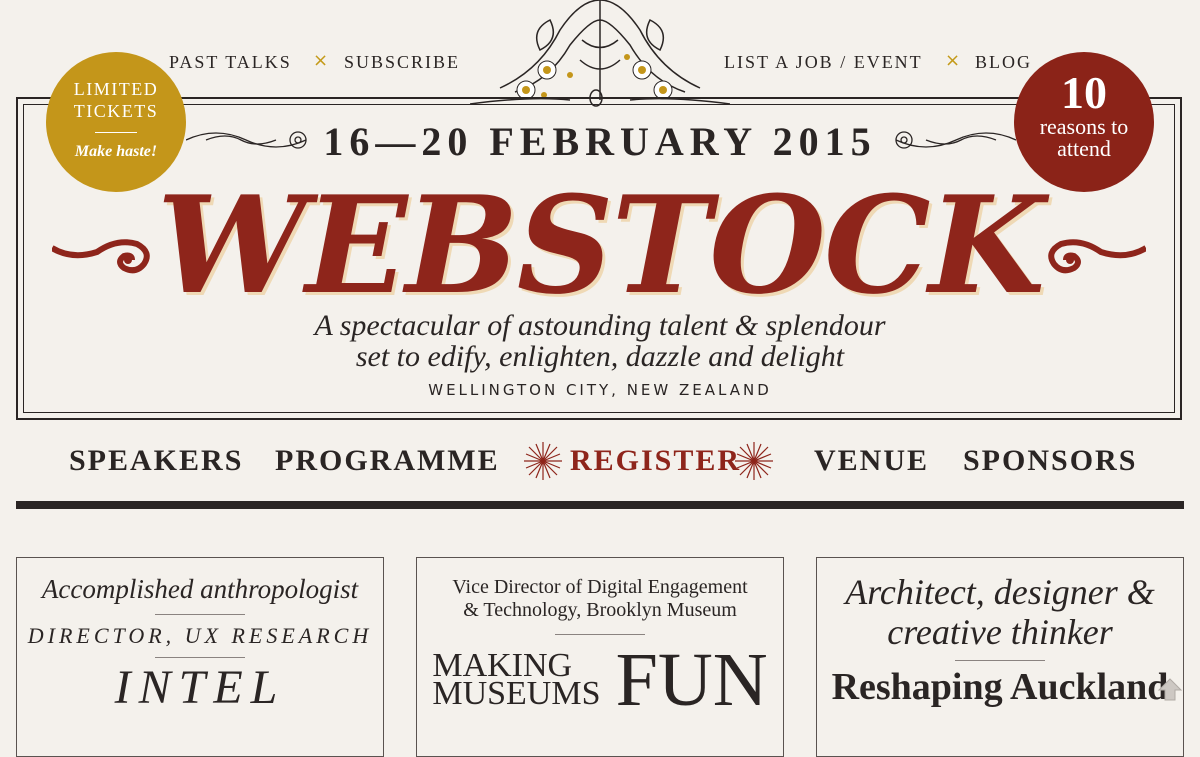 Image resolution: width=1200 pixels, height=757 pixels. What do you see at coordinates (600, 610) in the screenshot?
I see `speaker-role-line-2: & Technology, Brooklyn Museum` at bounding box center [600, 610].